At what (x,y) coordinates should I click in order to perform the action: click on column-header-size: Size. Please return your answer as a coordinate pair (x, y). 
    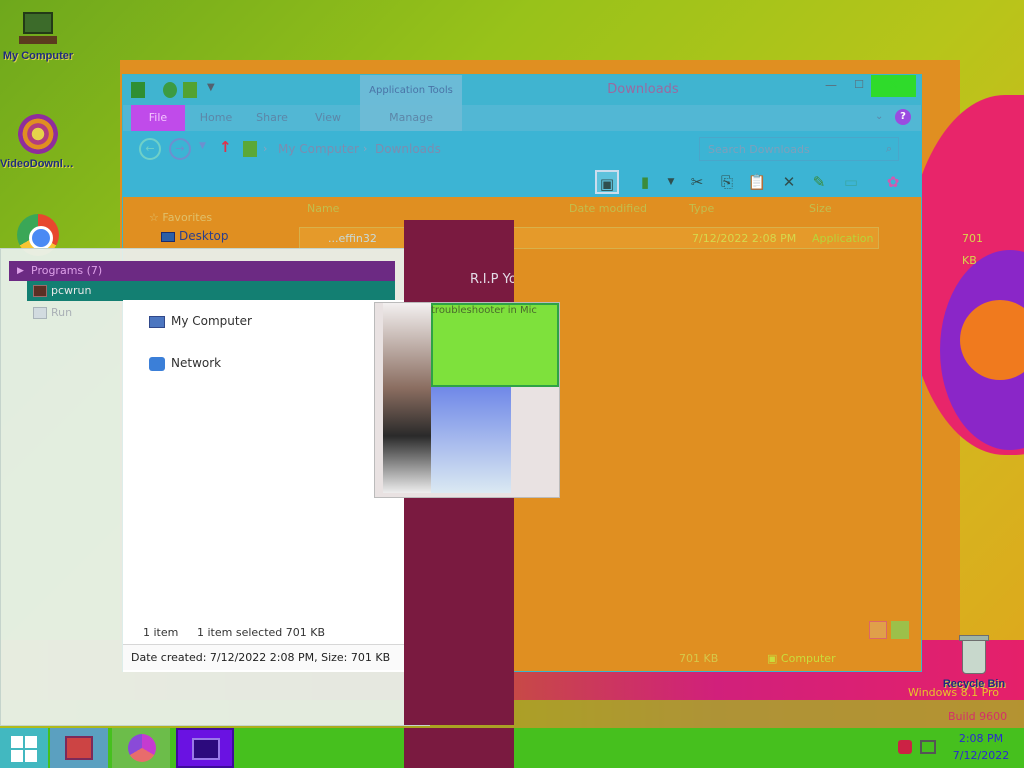
    Looking at the image, I should click on (820, 209).